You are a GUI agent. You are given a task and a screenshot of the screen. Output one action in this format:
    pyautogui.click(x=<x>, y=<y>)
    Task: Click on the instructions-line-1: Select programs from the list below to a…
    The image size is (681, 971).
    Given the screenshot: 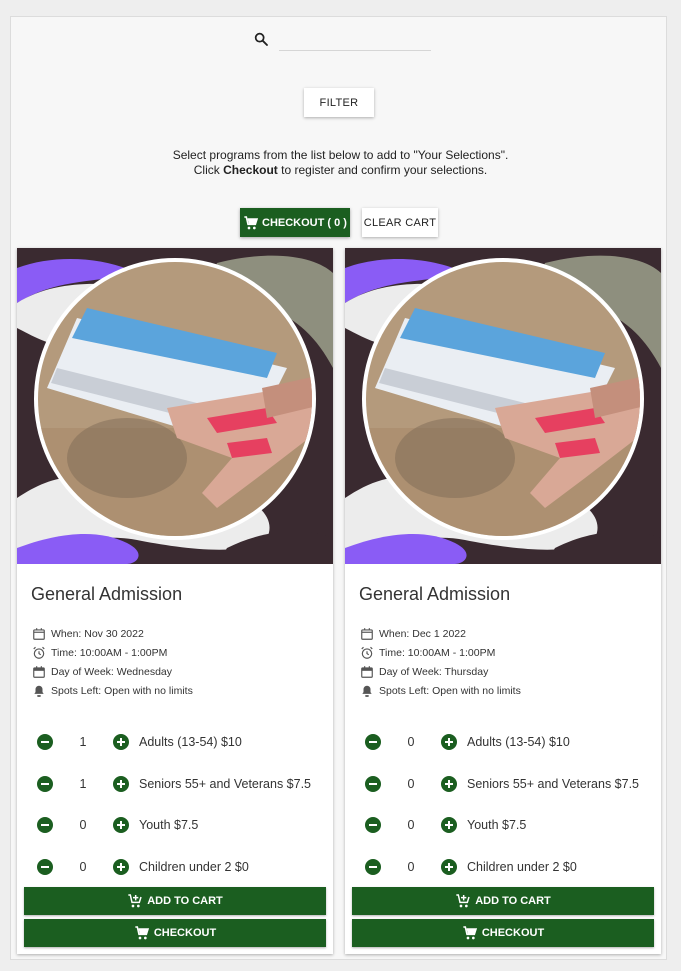 What is the action you would take?
    pyautogui.click(x=340, y=155)
    